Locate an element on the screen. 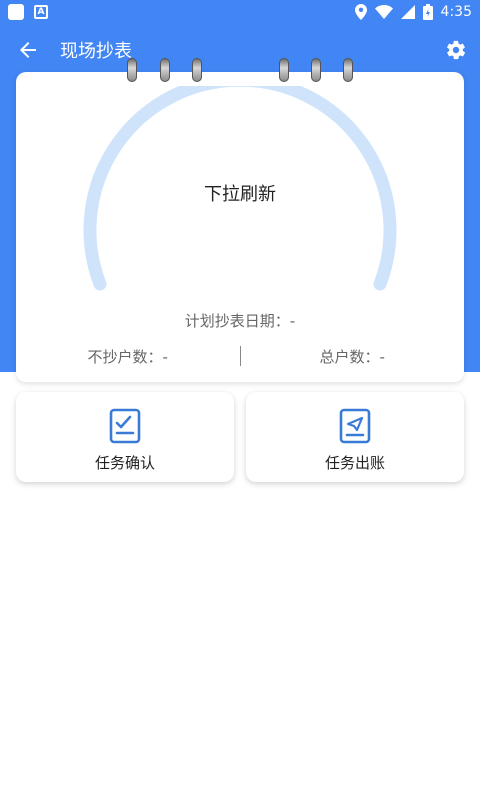 The height and width of the screenshot is (800, 480). task-confirm-icon is located at coordinates (125, 426).